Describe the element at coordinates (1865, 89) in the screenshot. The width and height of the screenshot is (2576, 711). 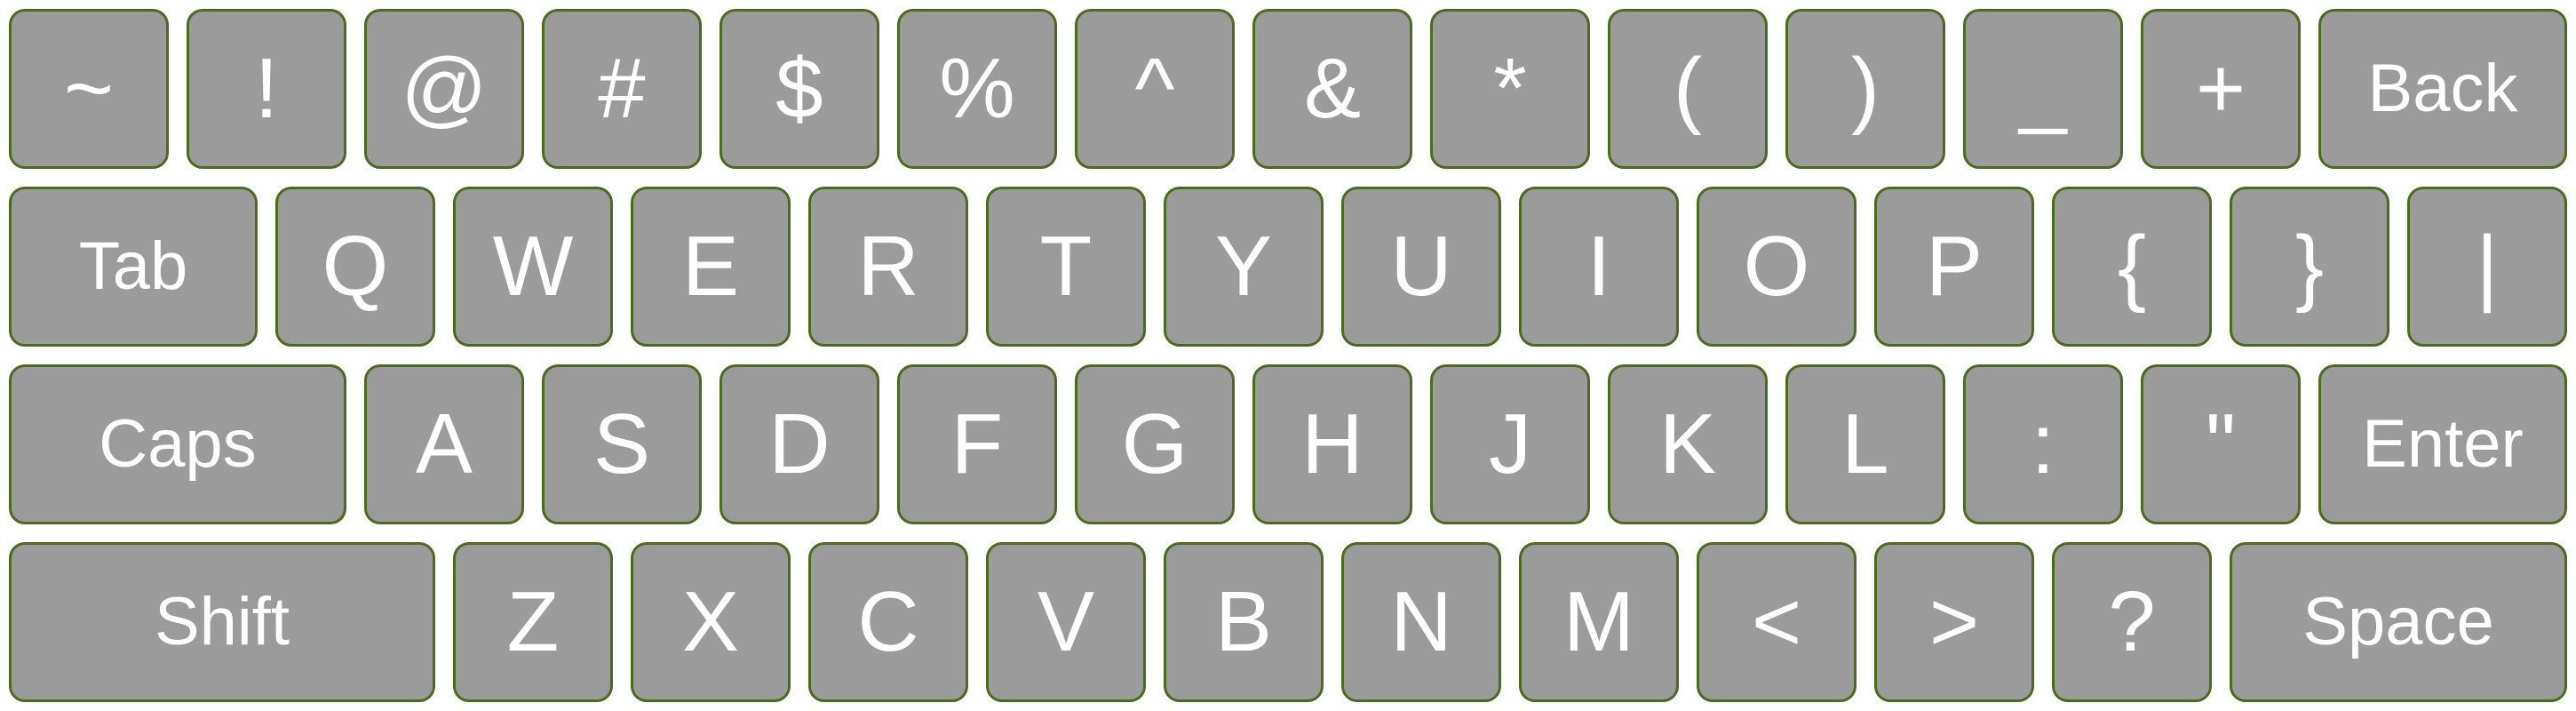
I see `key-right-paren: )` at that location.